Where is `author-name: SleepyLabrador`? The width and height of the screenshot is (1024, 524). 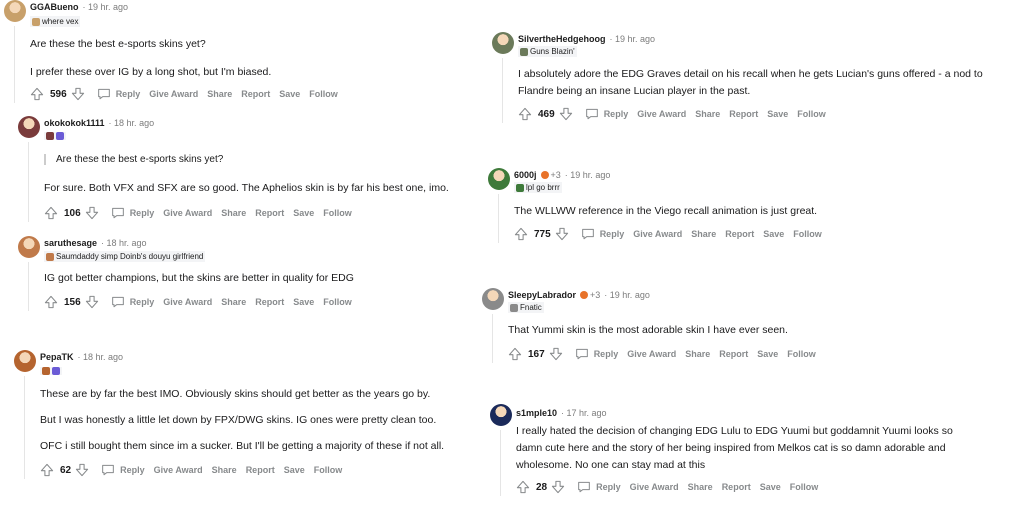 author-name: SleepyLabrador is located at coordinates (542, 295).